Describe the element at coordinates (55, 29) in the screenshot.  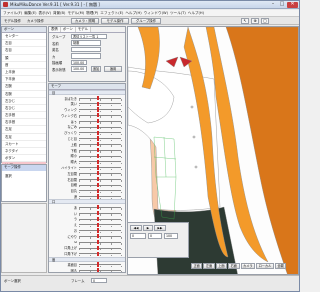
I see `properties-tab: 表情` at that location.